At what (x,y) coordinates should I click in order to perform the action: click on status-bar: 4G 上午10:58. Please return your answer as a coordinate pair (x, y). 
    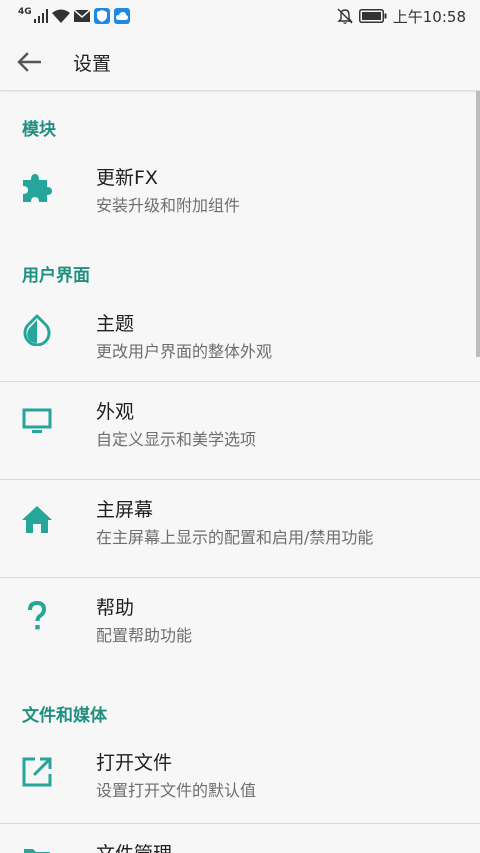
    Looking at the image, I should click on (240, 16).